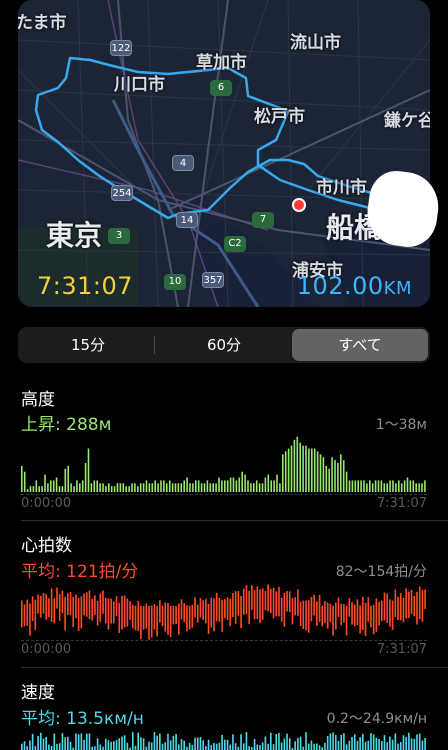 This screenshot has height=750, width=448. What do you see at coordinates (82, 719) in the screenshot?
I see `speed-summary: 平均: 13.5км/н` at bounding box center [82, 719].